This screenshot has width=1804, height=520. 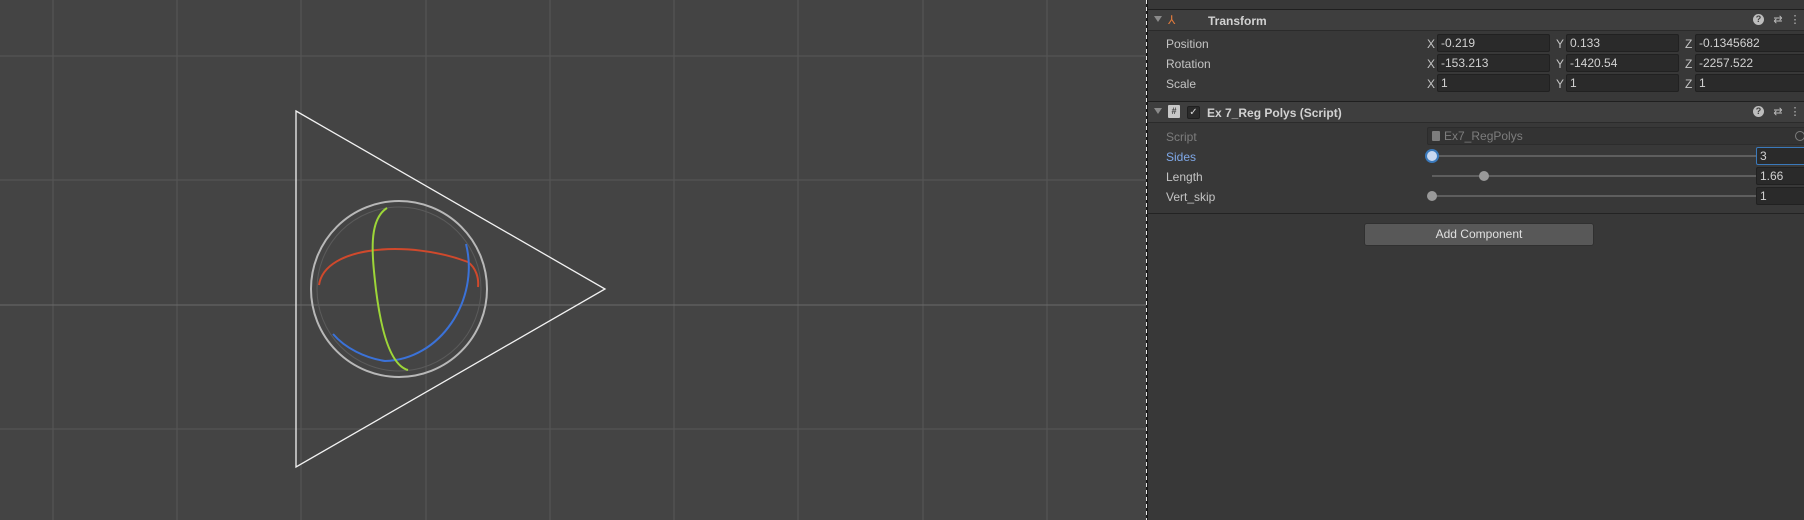 I want to click on script-component-title: Ex 7_Reg Polys (Script), so click(x=1274, y=113).